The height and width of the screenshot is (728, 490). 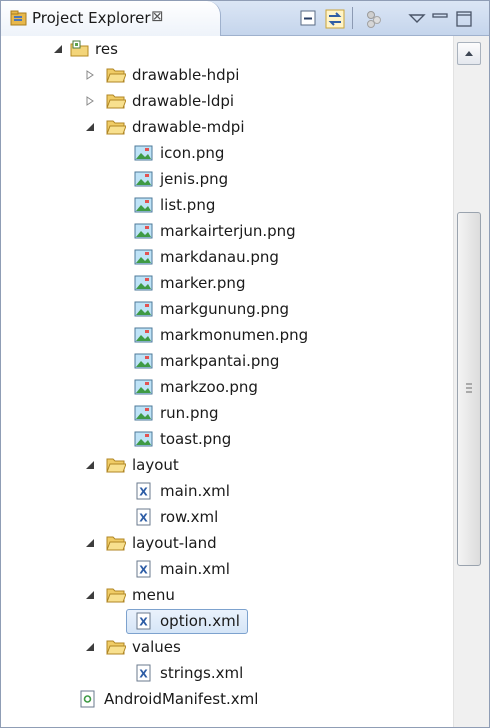 What do you see at coordinates (352, 18) in the screenshot?
I see `toolbar-separator` at bounding box center [352, 18].